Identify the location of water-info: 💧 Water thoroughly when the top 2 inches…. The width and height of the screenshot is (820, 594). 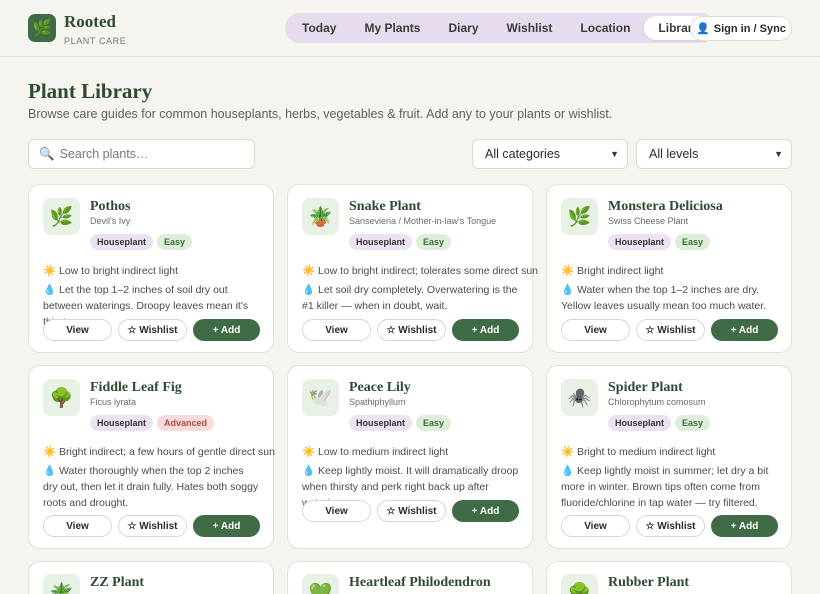
(151, 487).